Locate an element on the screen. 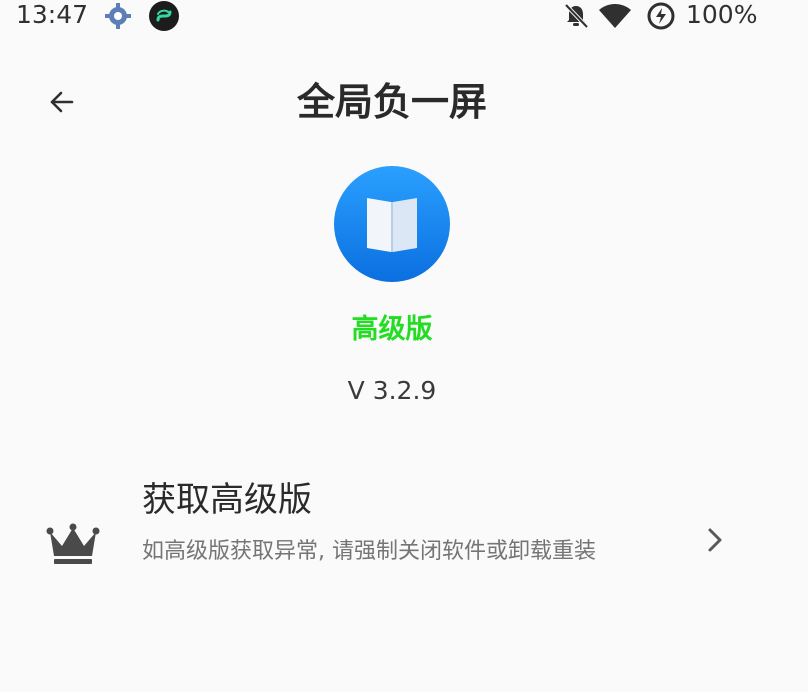 Image resolution: width=808 pixels, height=692 pixels. arrow-back-icon is located at coordinates (62, 102).